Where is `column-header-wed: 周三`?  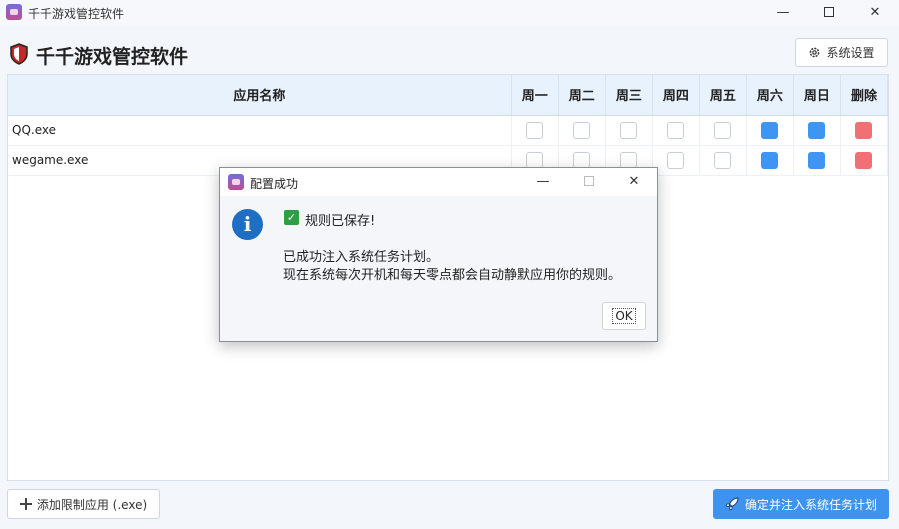
column-header-wed: 周三 is located at coordinates (629, 95).